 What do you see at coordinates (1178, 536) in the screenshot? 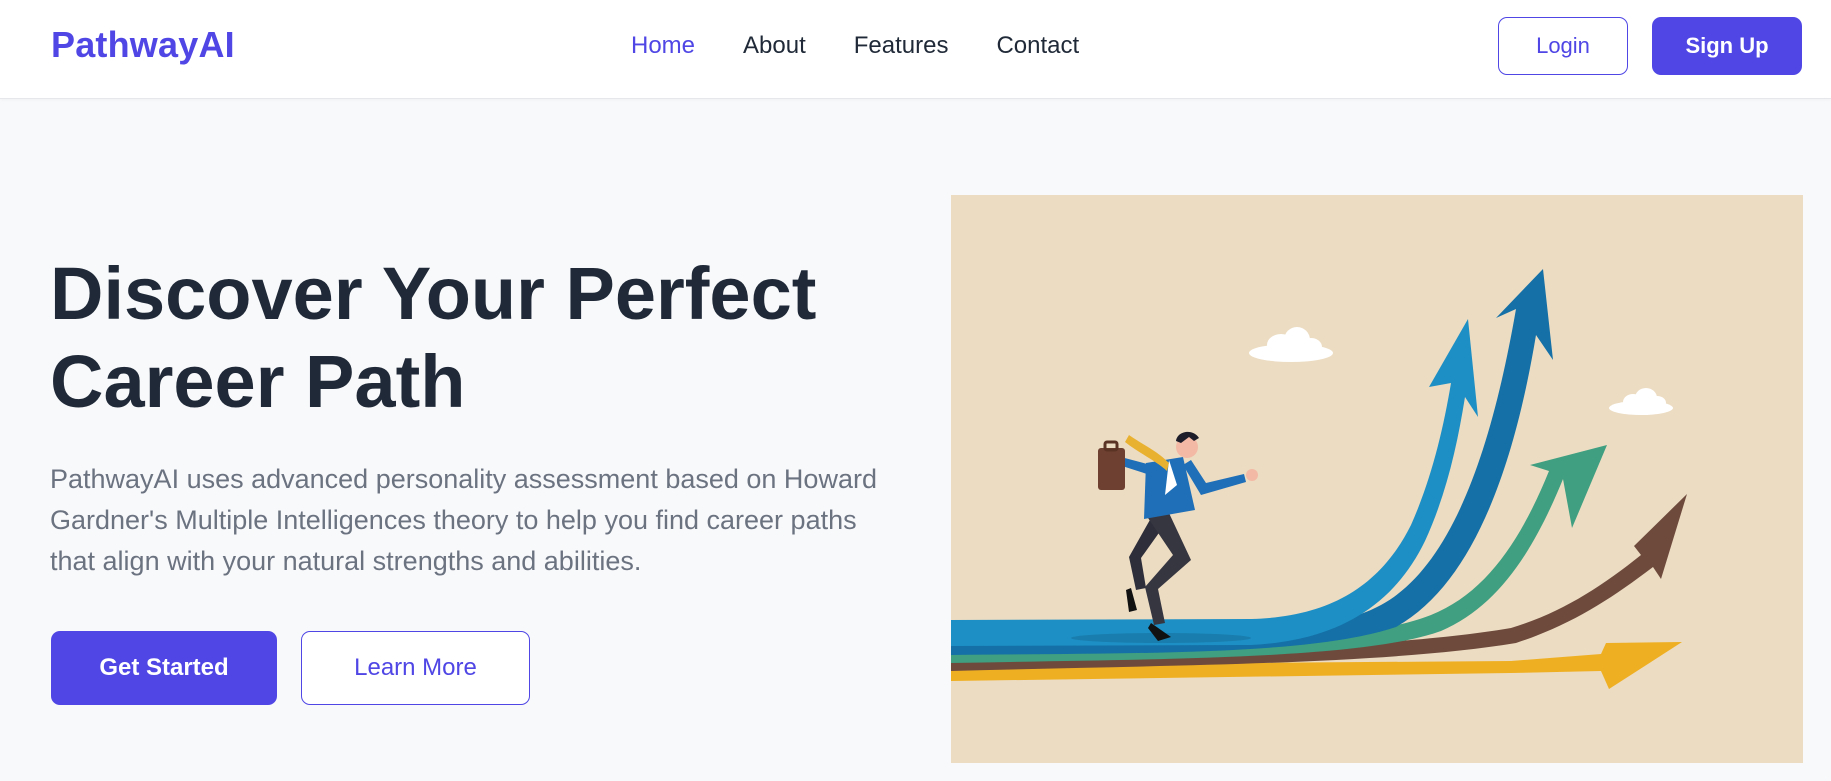
I see `businessman-runner-icon` at bounding box center [1178, 536].